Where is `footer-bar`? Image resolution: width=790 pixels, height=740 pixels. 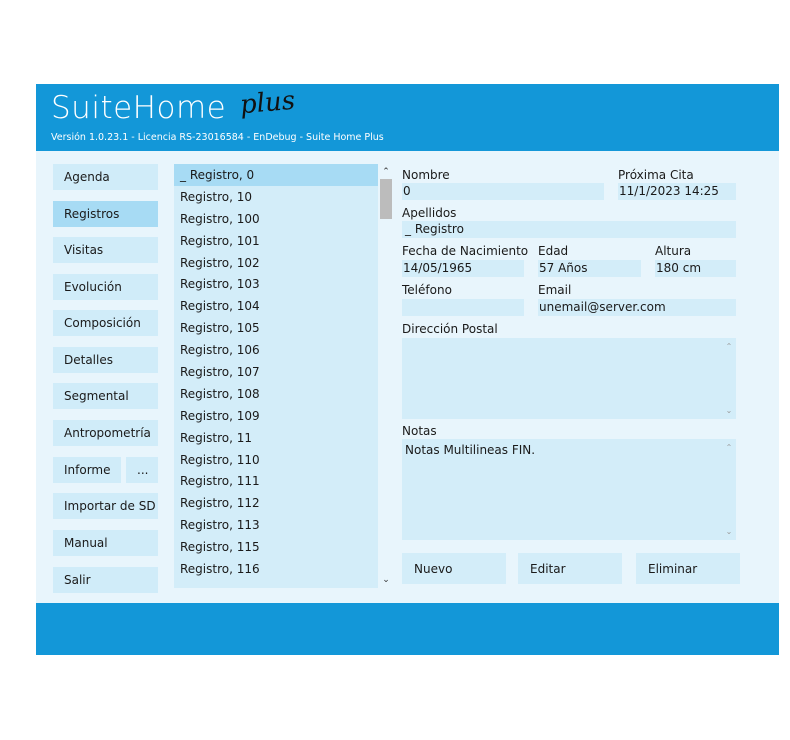
footer-bar is located at coordinates (407, 629).